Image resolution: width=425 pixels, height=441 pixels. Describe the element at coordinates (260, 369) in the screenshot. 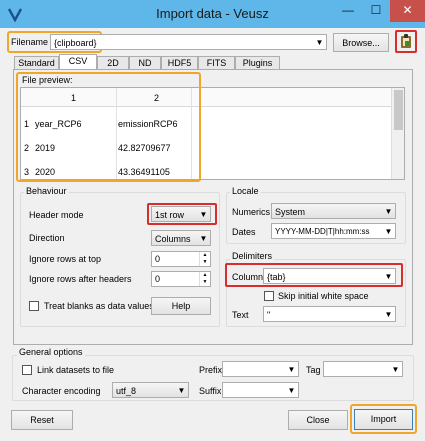

I see `prefix-input: ▼` at that location.